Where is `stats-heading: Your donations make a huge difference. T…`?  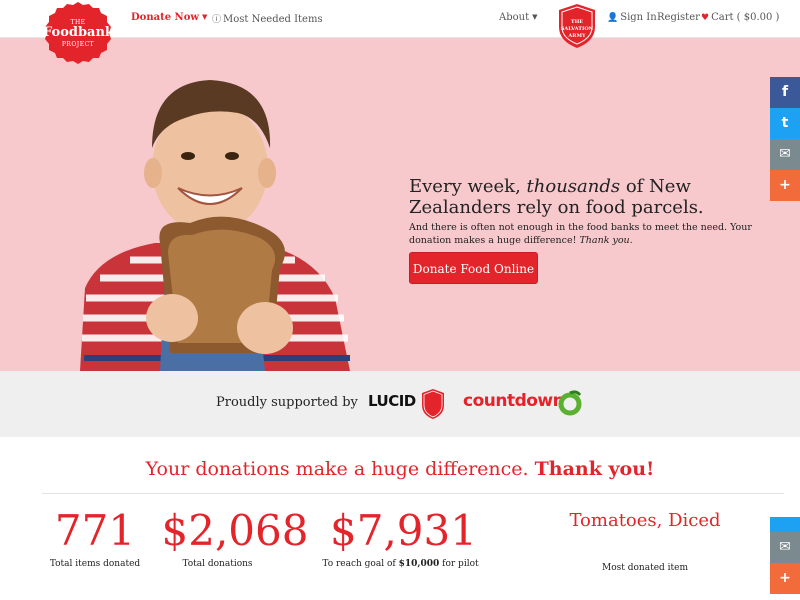 stats-heading: Your donations make a huge difference. T… is located at coordinates (400, 469).